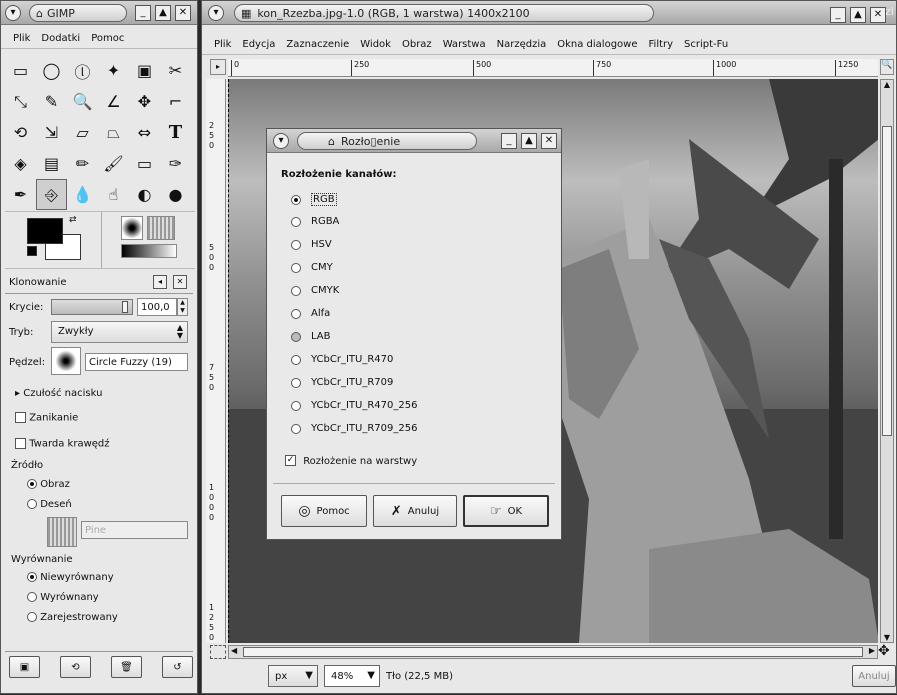  What do you see at coordinates (351, 461) in the screenshot?
I see `layers-checkbox: ✓ Rozłożenie na warstwy` at bounding box center [351, 461].